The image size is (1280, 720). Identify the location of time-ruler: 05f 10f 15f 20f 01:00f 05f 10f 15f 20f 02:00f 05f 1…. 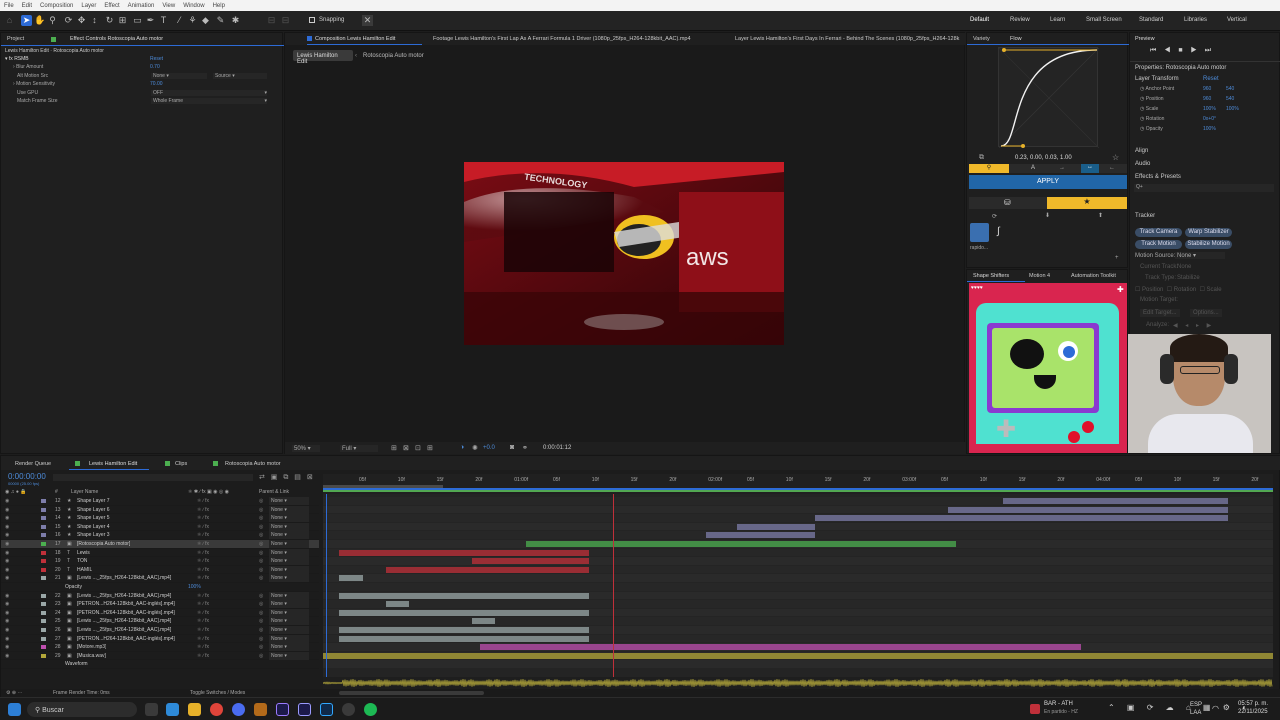
(798, 484).